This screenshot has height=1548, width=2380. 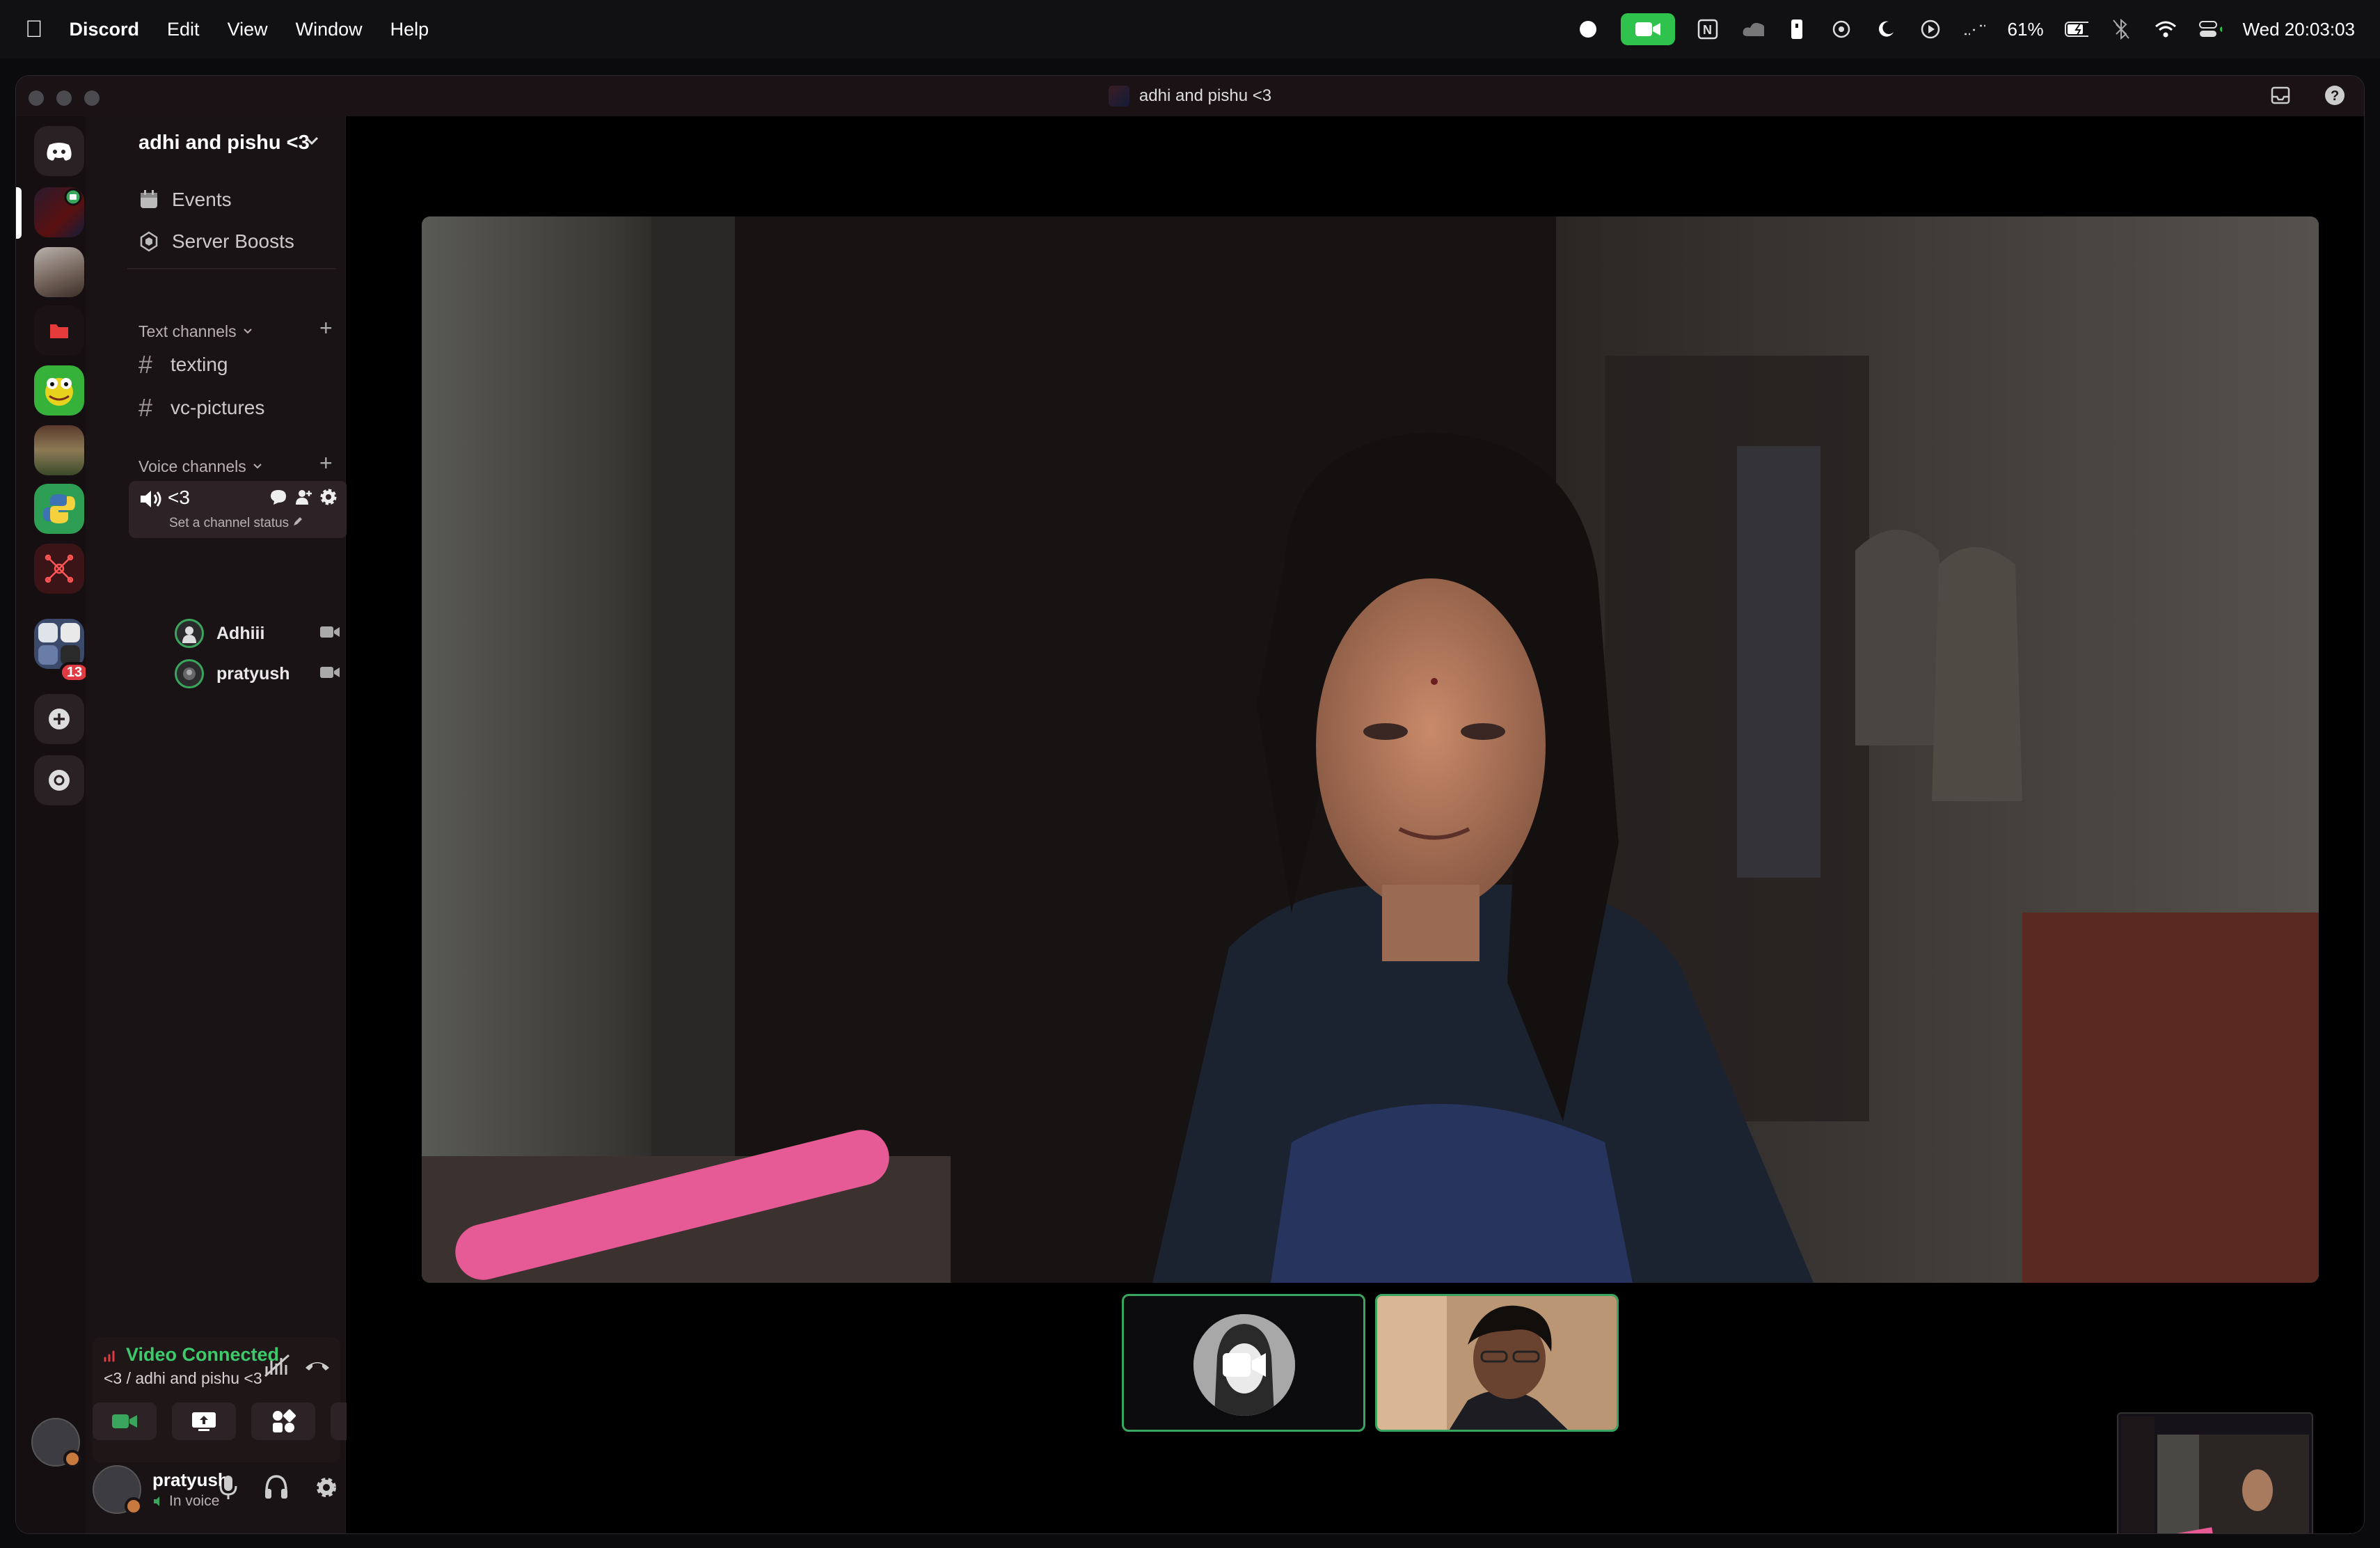 What do you see at coordinates (248, 29) in the screenshot?
I see `menu-view: View` at bounding box center [248, 29].